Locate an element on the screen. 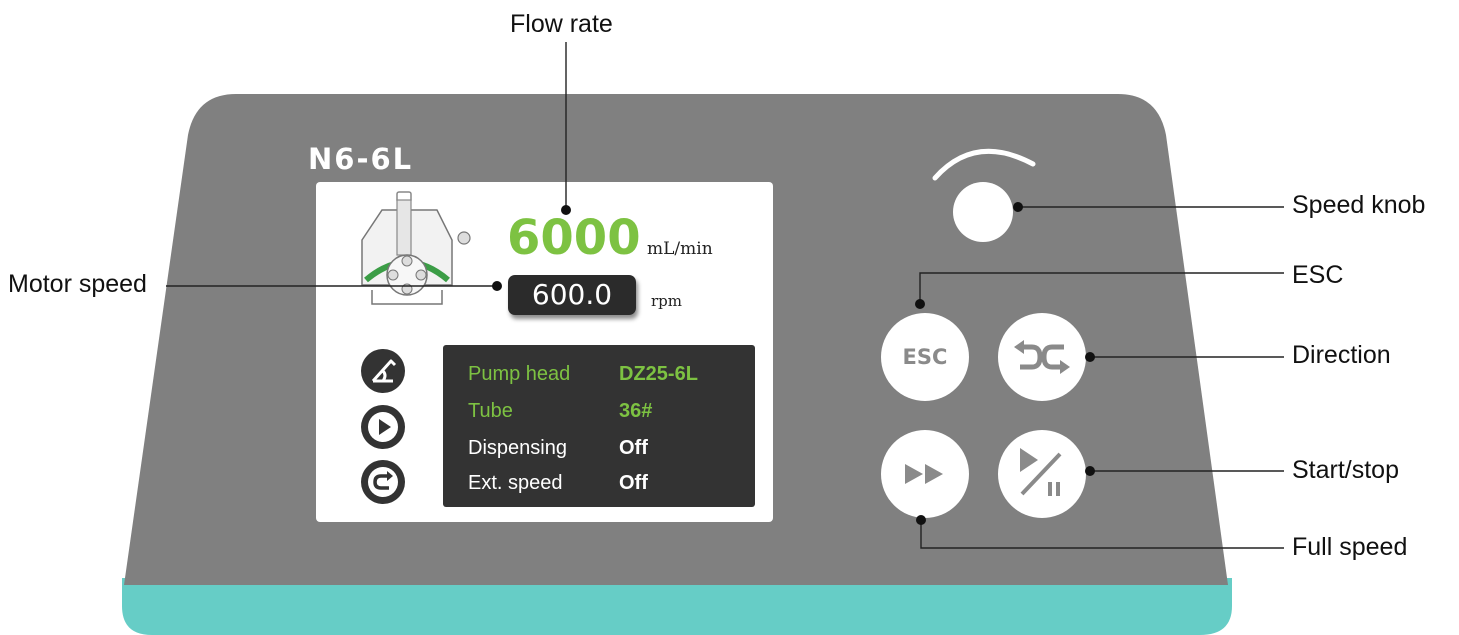  callout-flow-rate: Flow rate is located at coordinates (561, 24).